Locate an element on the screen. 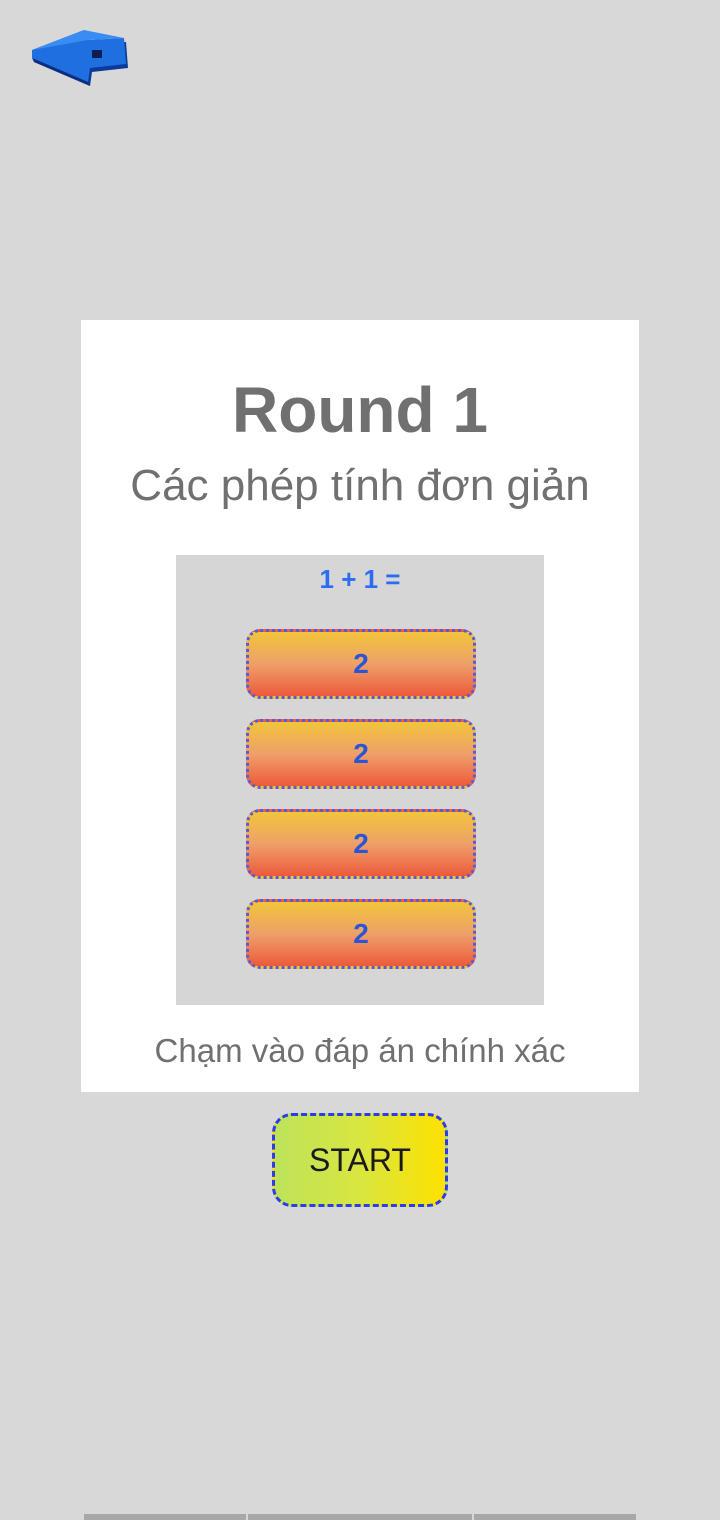 This screenshot has height=1520, width=720. start-button: START is located at coordinates (360, 1160).